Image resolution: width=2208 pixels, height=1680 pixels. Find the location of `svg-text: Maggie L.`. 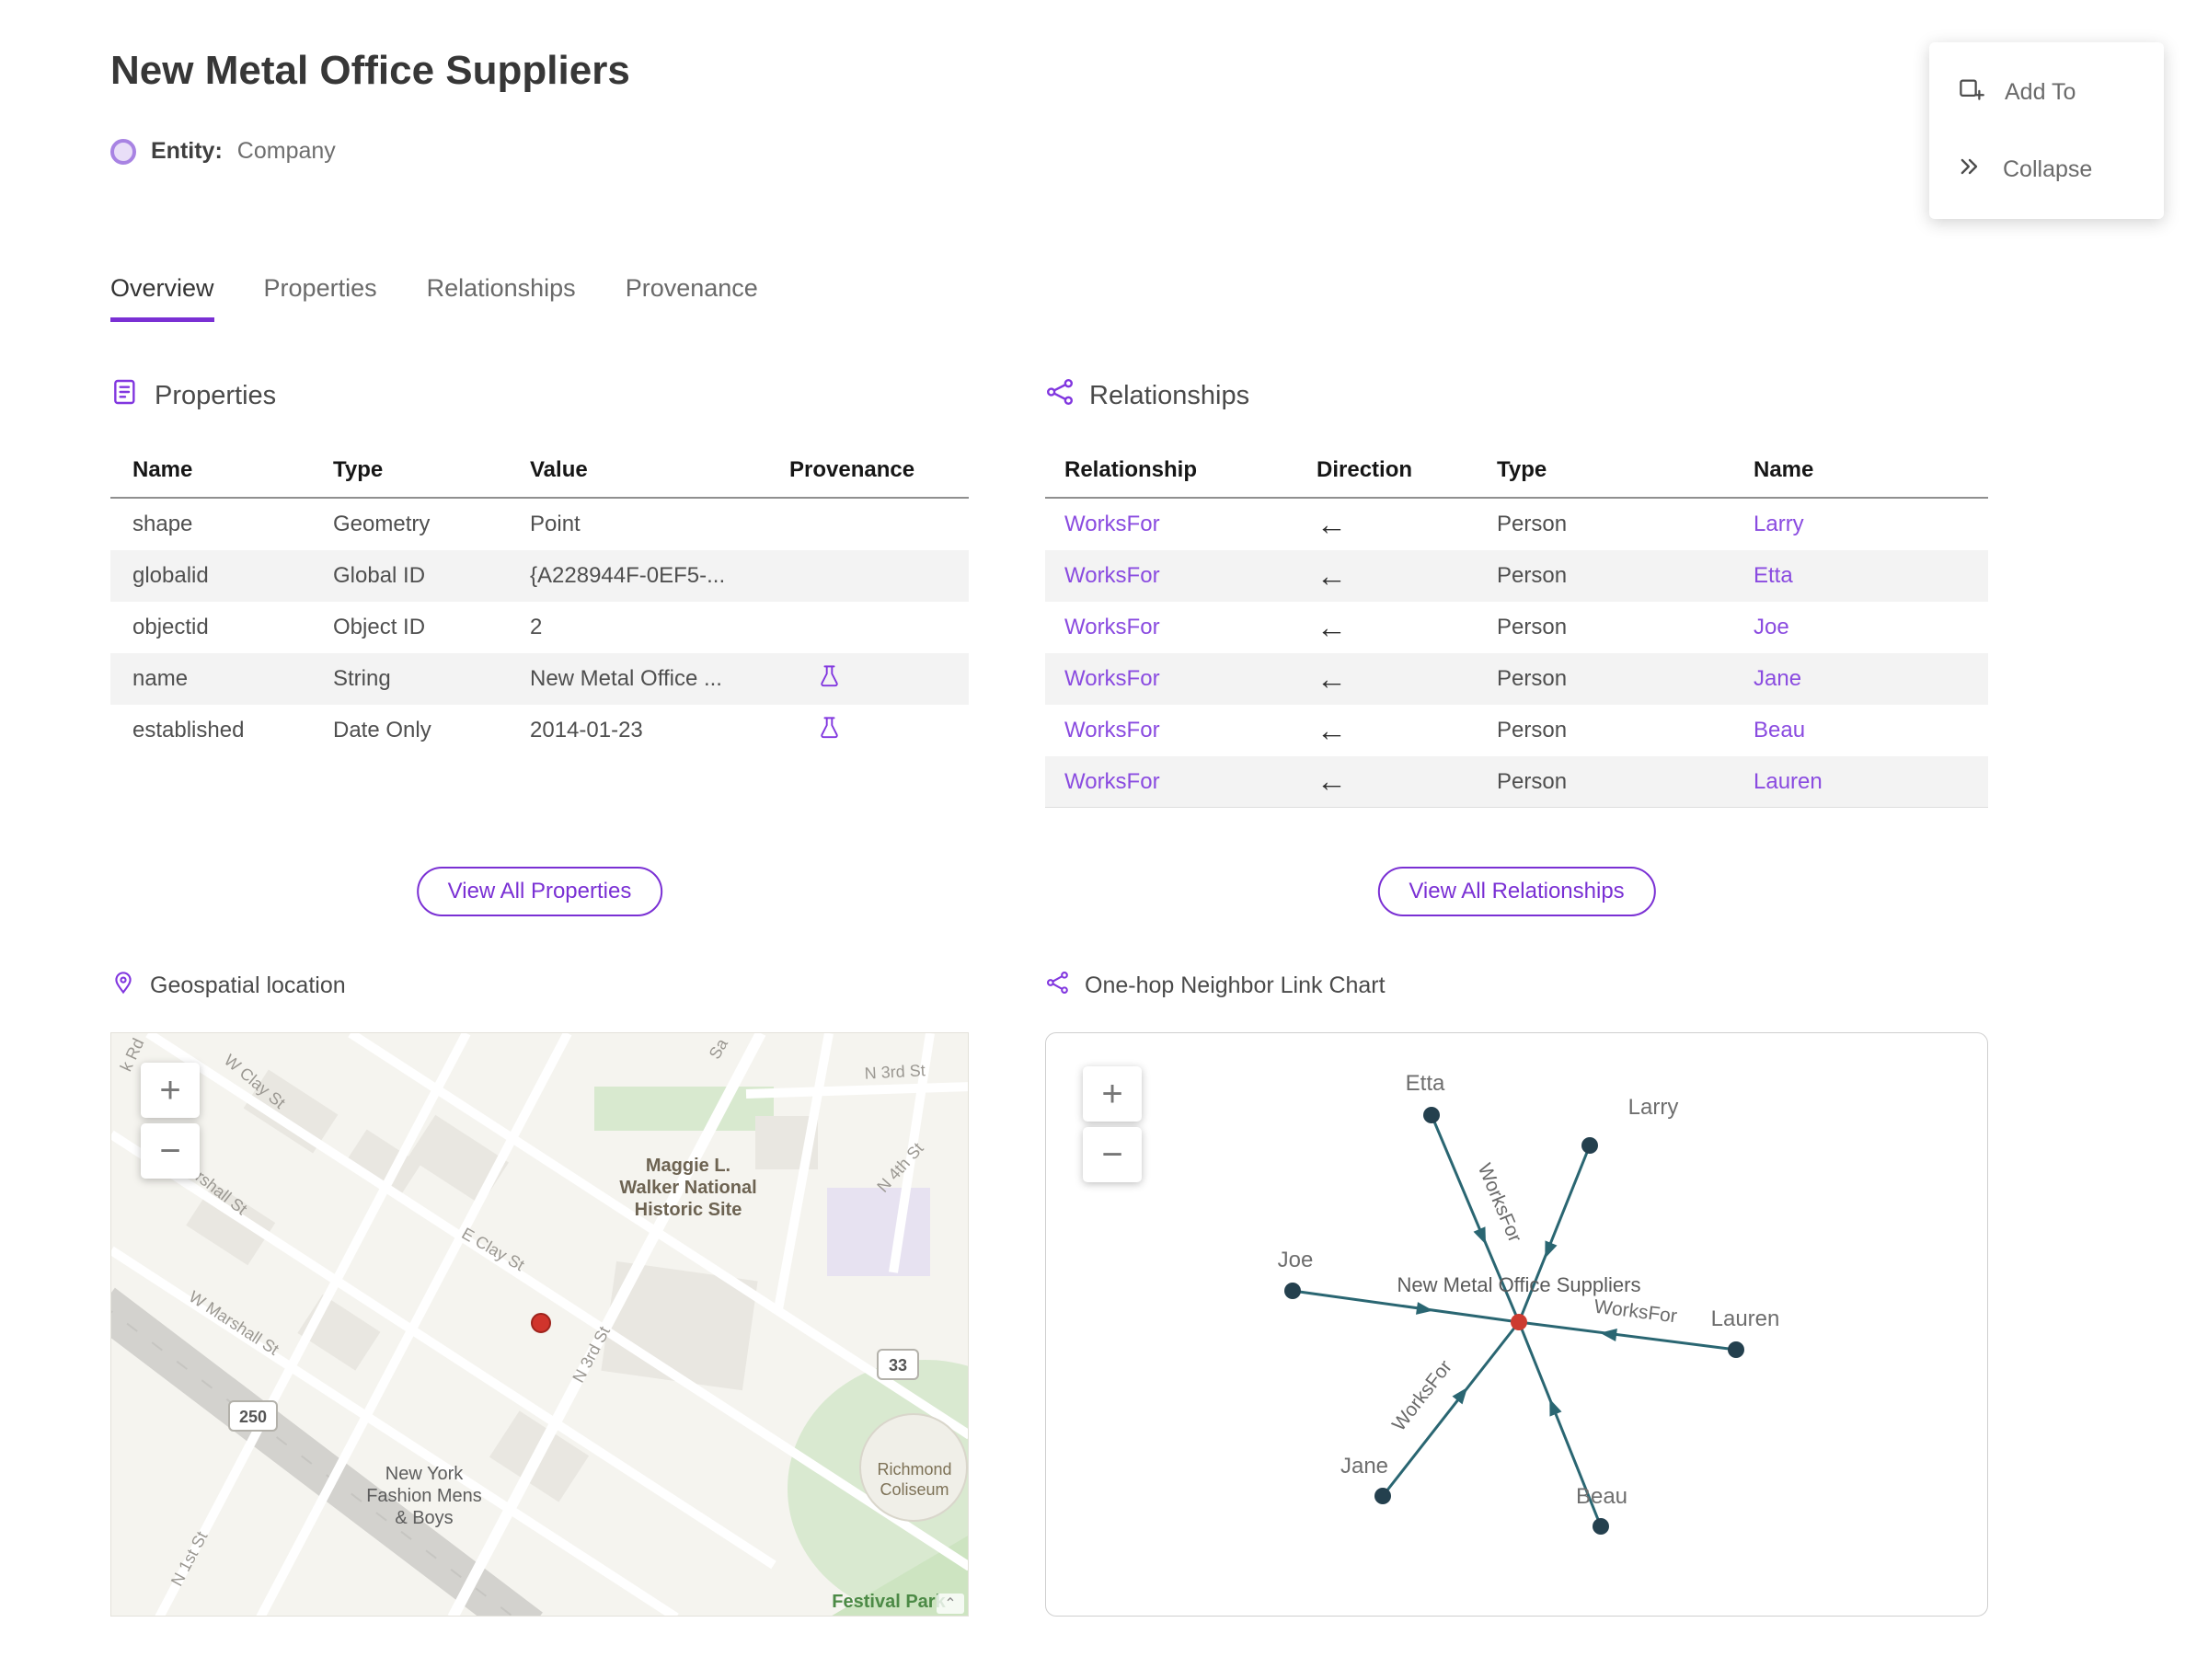

svg-text: Maggie L. is located at coordinates (688, 1166).